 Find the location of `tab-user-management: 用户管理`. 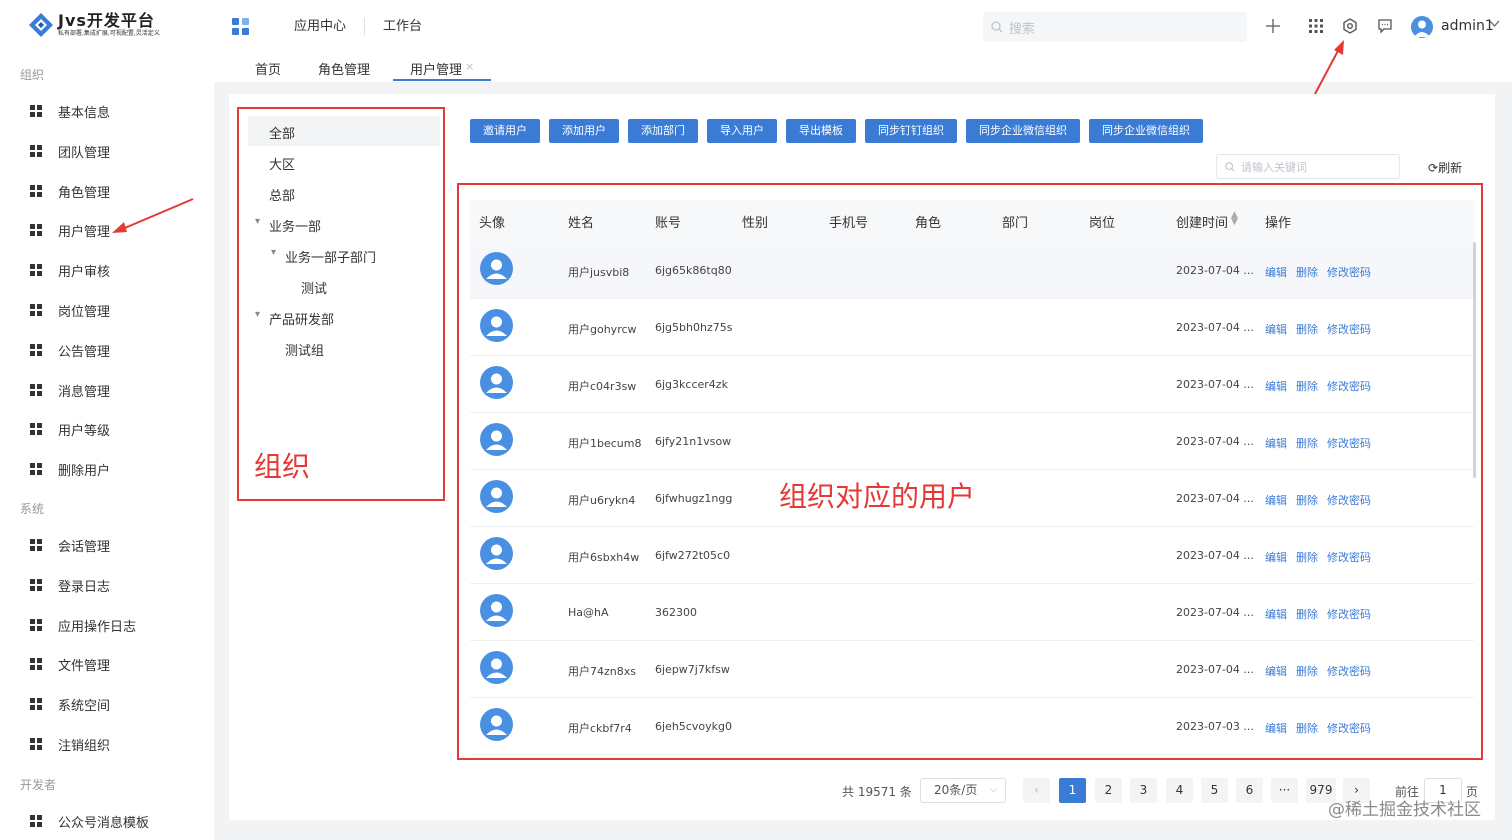

tab-user-management: 用户管理 is located at coordinates (436, 68).